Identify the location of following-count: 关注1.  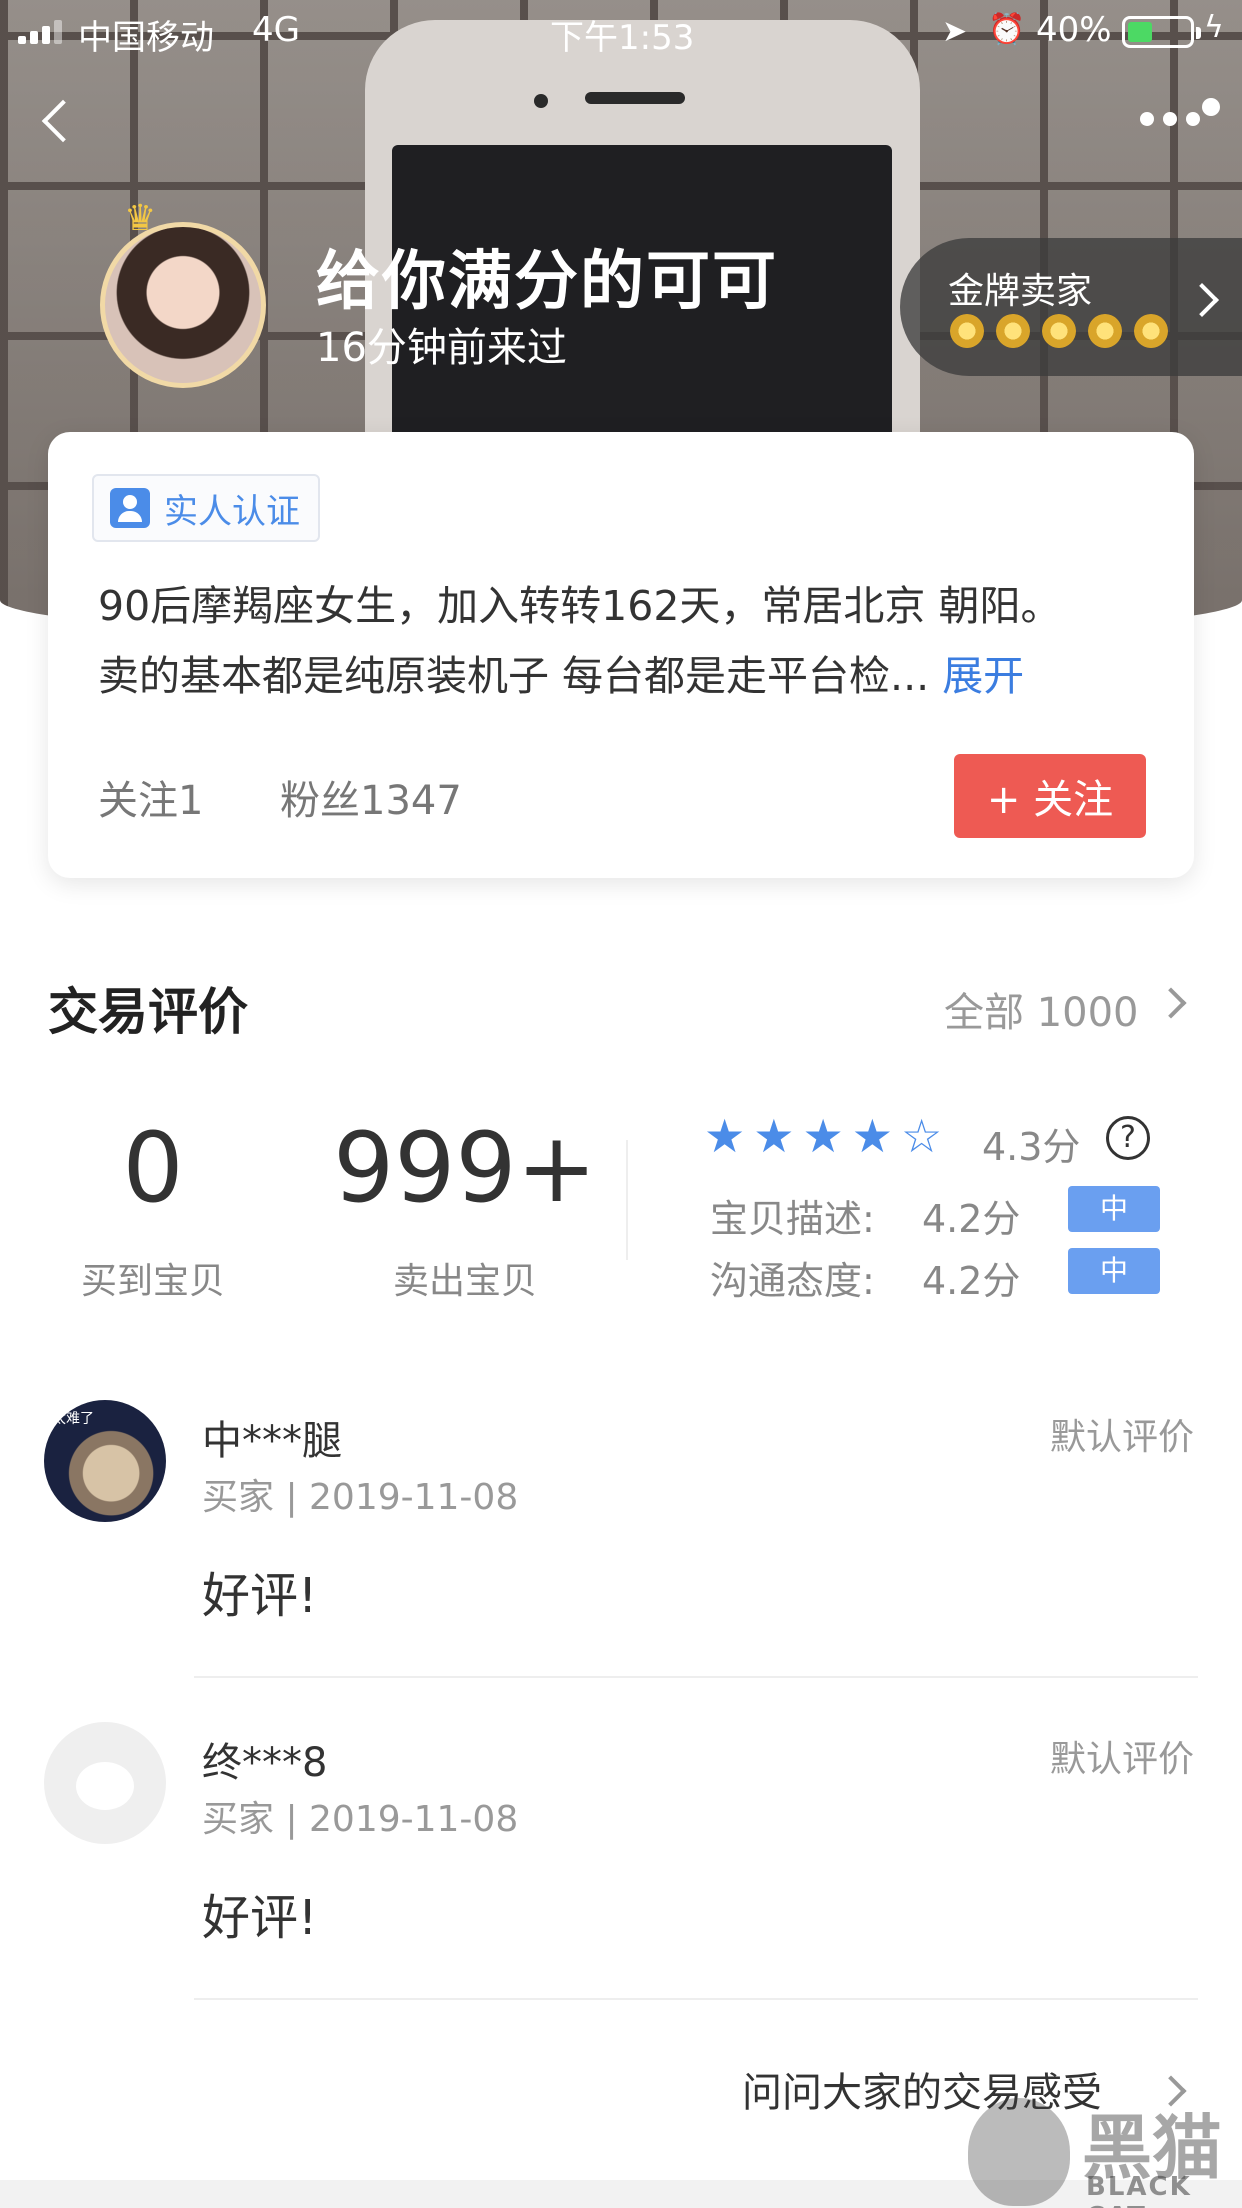
(150, 797).